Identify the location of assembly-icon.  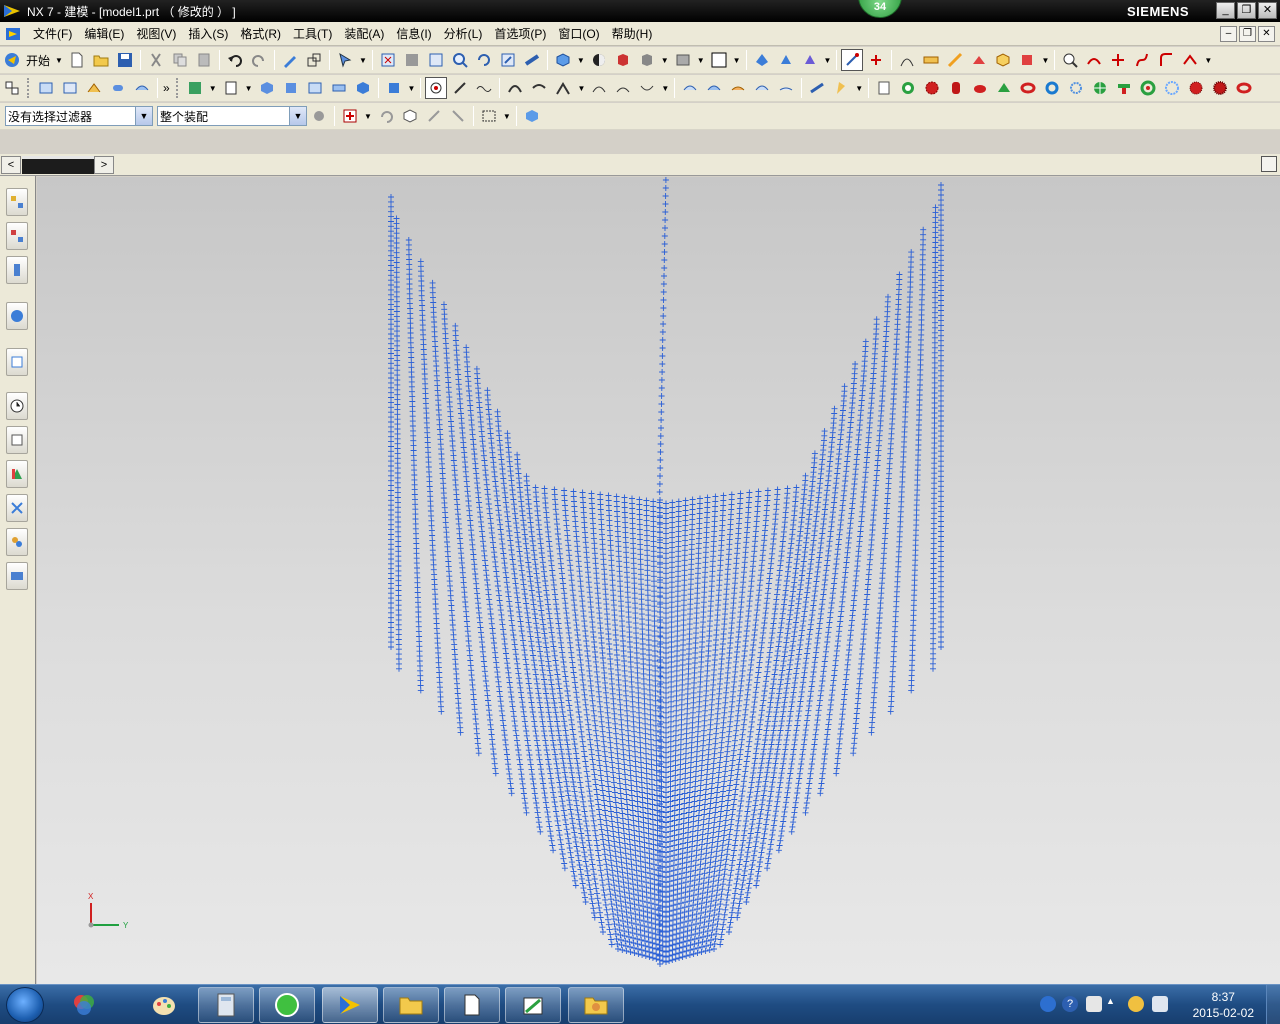
(762, 60).